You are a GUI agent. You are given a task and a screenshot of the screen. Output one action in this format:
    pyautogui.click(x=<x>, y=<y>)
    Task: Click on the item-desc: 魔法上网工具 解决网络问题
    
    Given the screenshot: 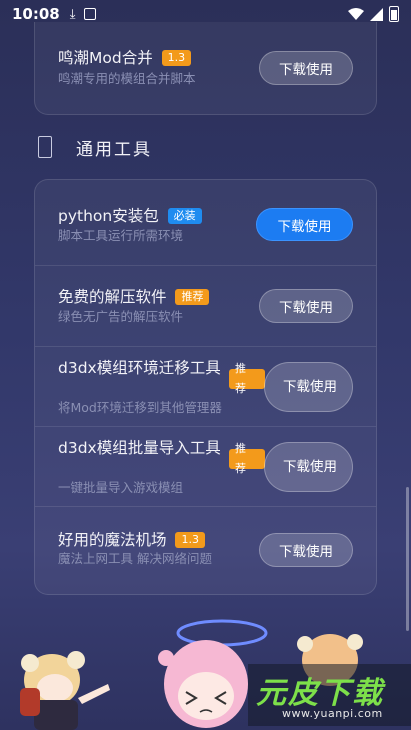 What is the action you would take?
    pyautogui.click(x=135, y=558)
    